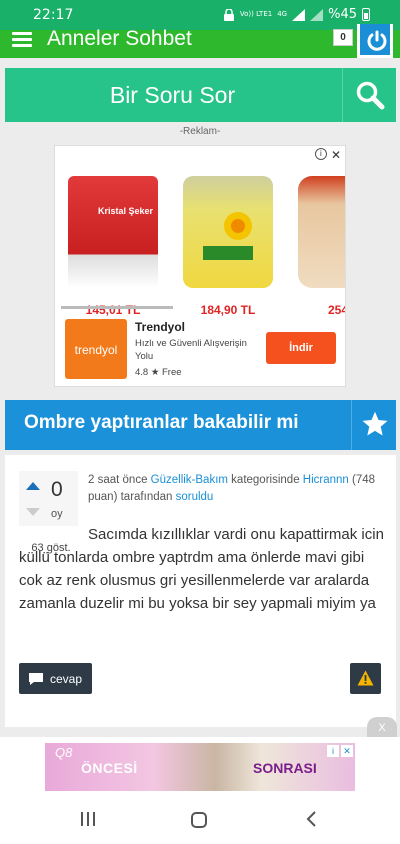 Image resolution: width=400 pixels, height=844 pixels. What do you see at coordinates (312, 819) in the screenshot?
I see `back-icon` at bounding box center [312, 819].